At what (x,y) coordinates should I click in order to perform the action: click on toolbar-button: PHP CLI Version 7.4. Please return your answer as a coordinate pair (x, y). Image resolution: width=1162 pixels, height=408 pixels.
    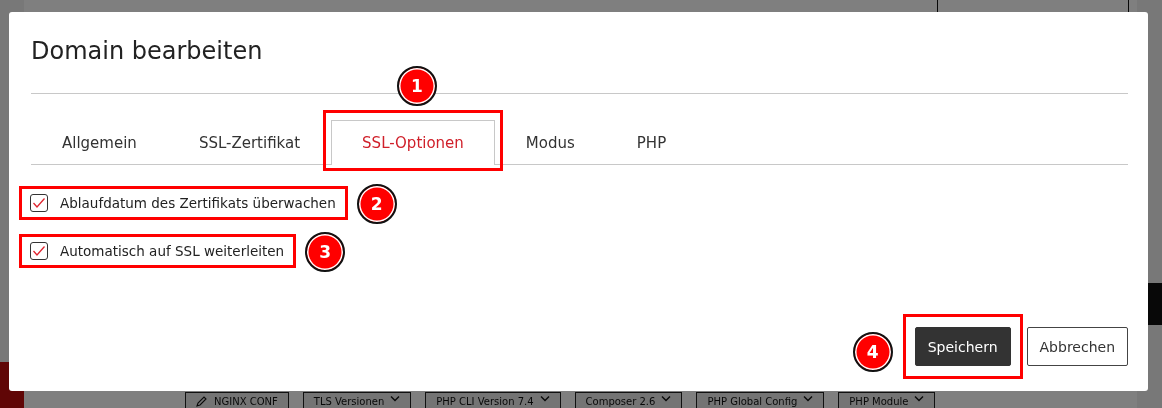
    Looking at the image, I should click on (493, 400).